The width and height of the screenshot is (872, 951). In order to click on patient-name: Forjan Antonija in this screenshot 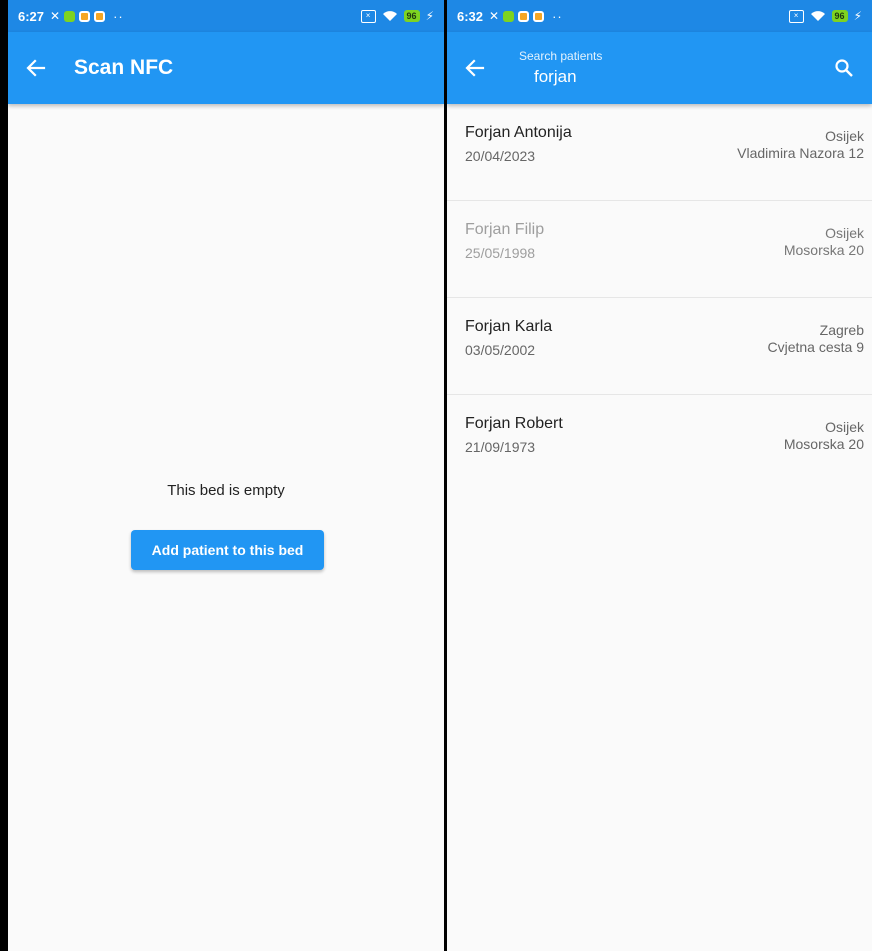, I will do `click(518, 132)`.